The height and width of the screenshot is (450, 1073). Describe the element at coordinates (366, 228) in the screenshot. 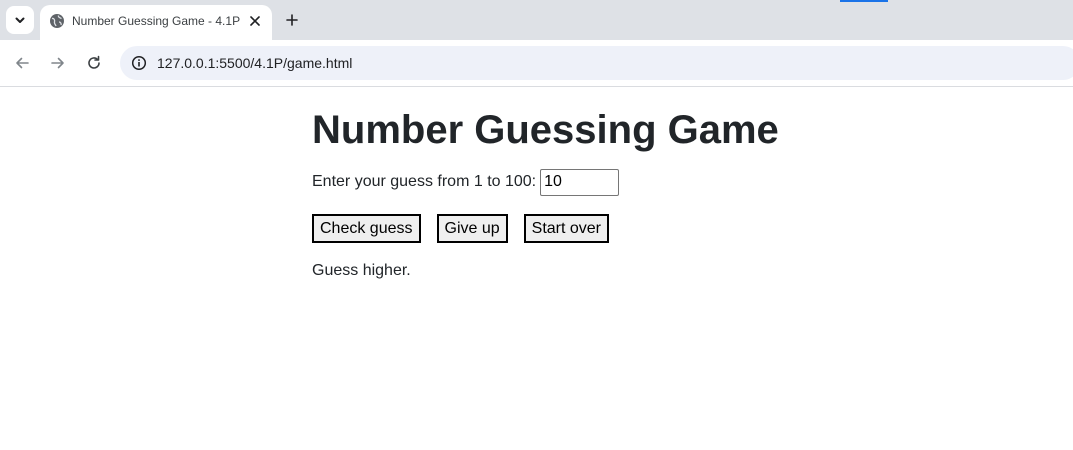

I see `check-guess-button: Check guess` at that location.